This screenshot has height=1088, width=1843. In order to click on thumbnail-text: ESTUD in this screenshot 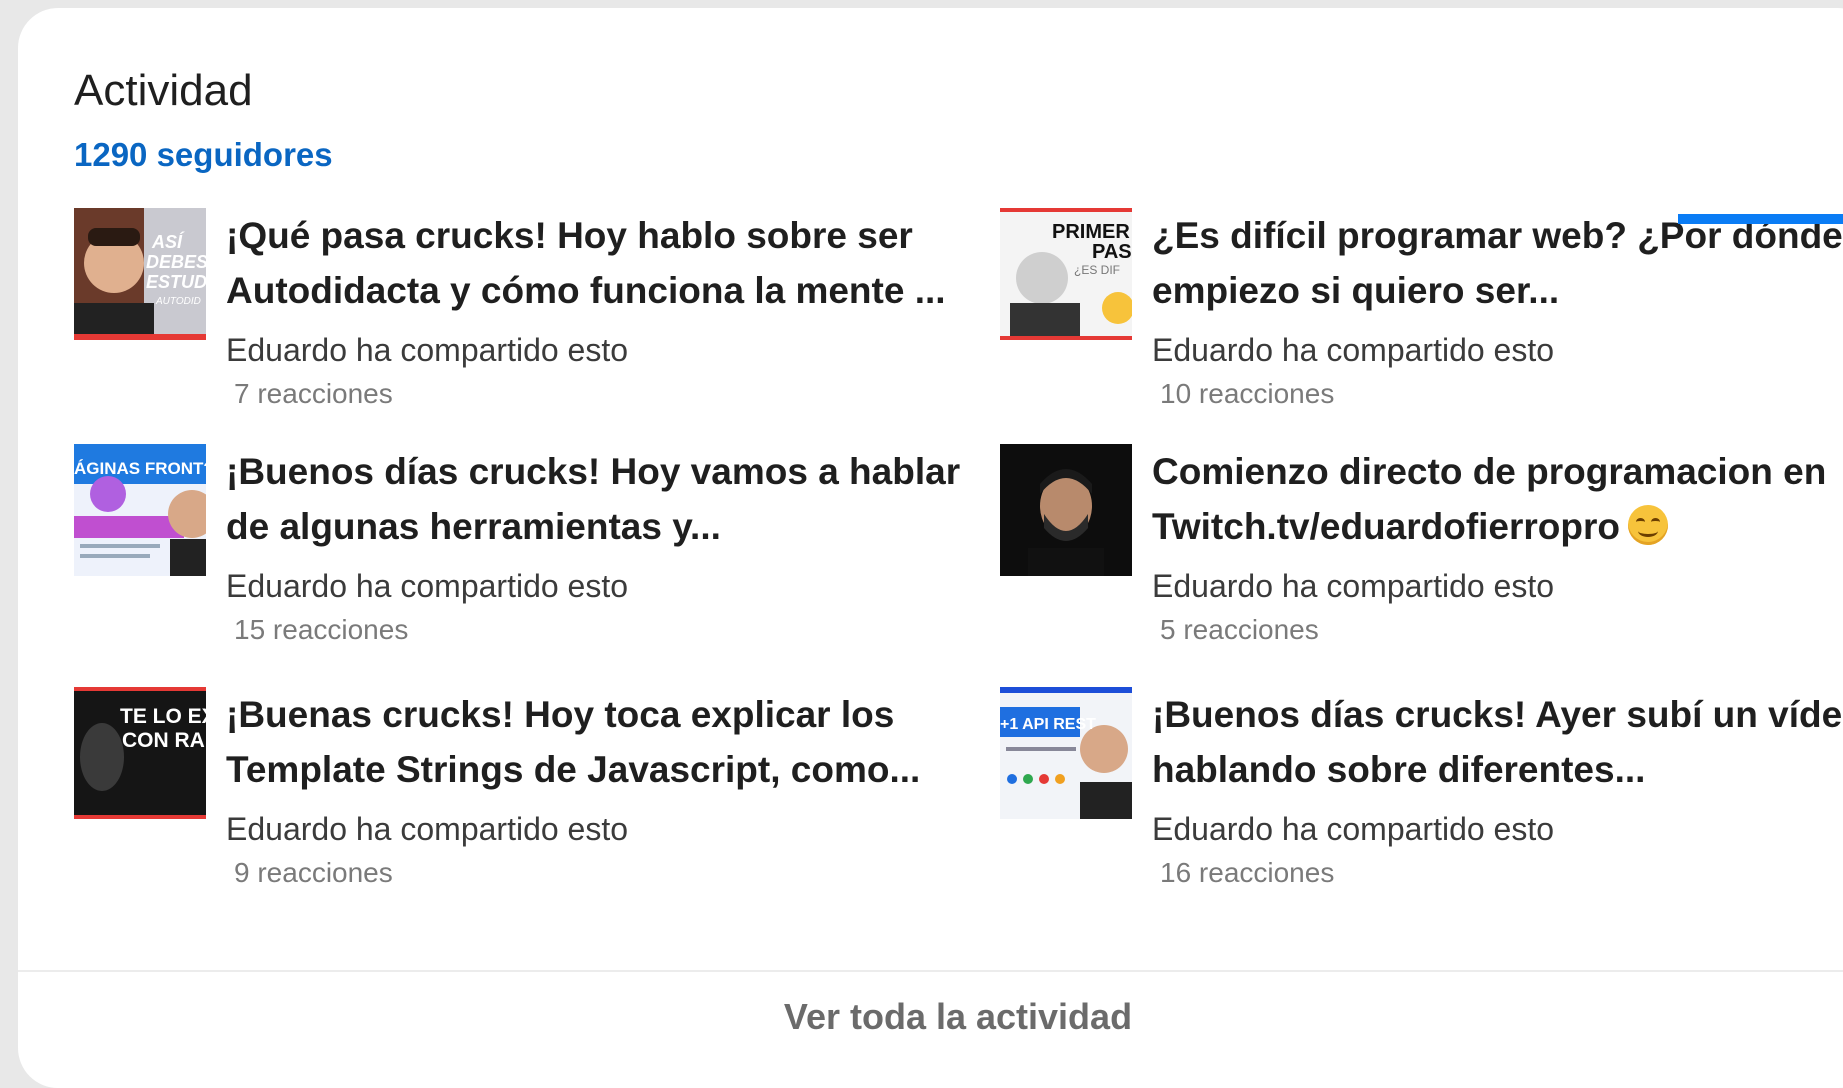, I will do `click(176, 282)`.